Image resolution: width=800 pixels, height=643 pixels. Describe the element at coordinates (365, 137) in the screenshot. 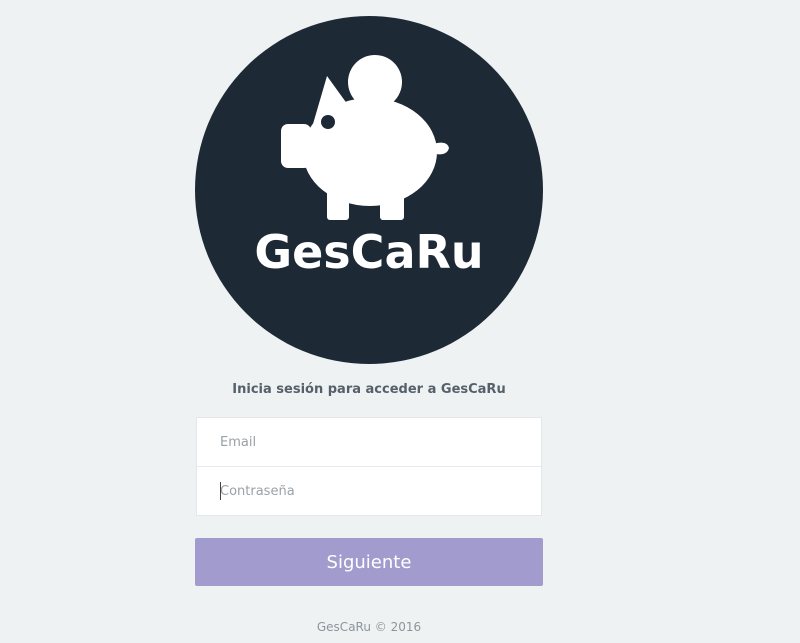

I see `piggy-bank-icon` at that location.